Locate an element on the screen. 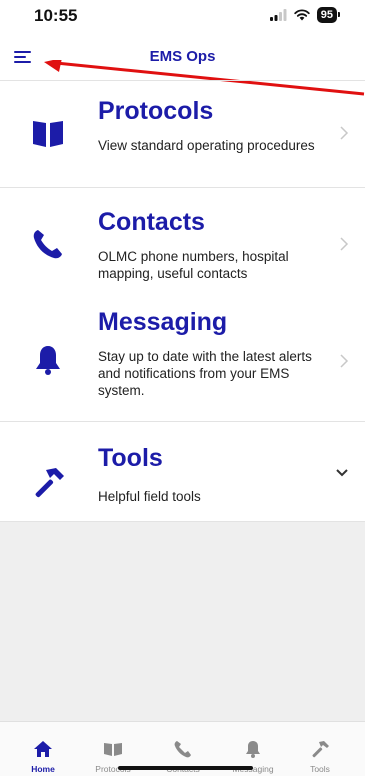 This screenshot has height=776, width=365. tab-tools: Tools is located at coordinates (320, 749).